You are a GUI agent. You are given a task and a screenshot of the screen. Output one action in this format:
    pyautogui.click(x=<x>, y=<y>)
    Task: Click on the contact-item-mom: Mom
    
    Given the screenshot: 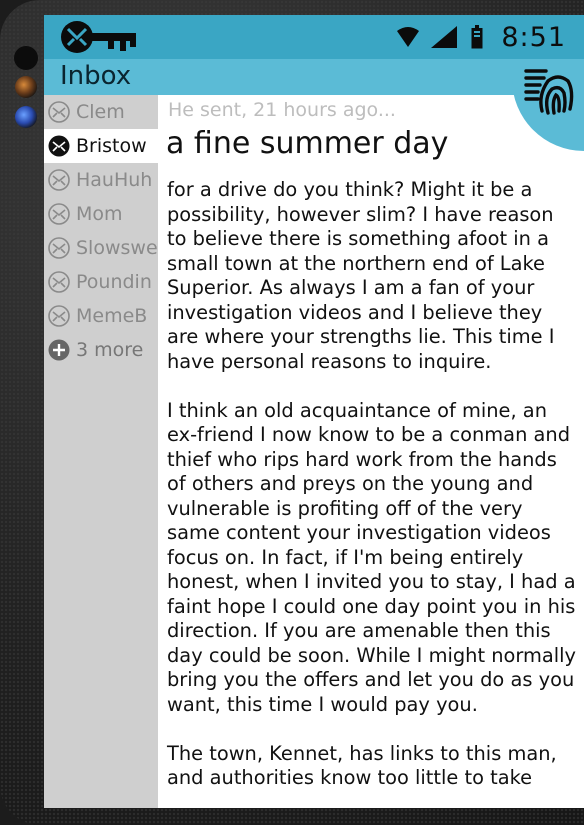 What is the action you would take?
    pyautogui.click(x=101, y=214)
    